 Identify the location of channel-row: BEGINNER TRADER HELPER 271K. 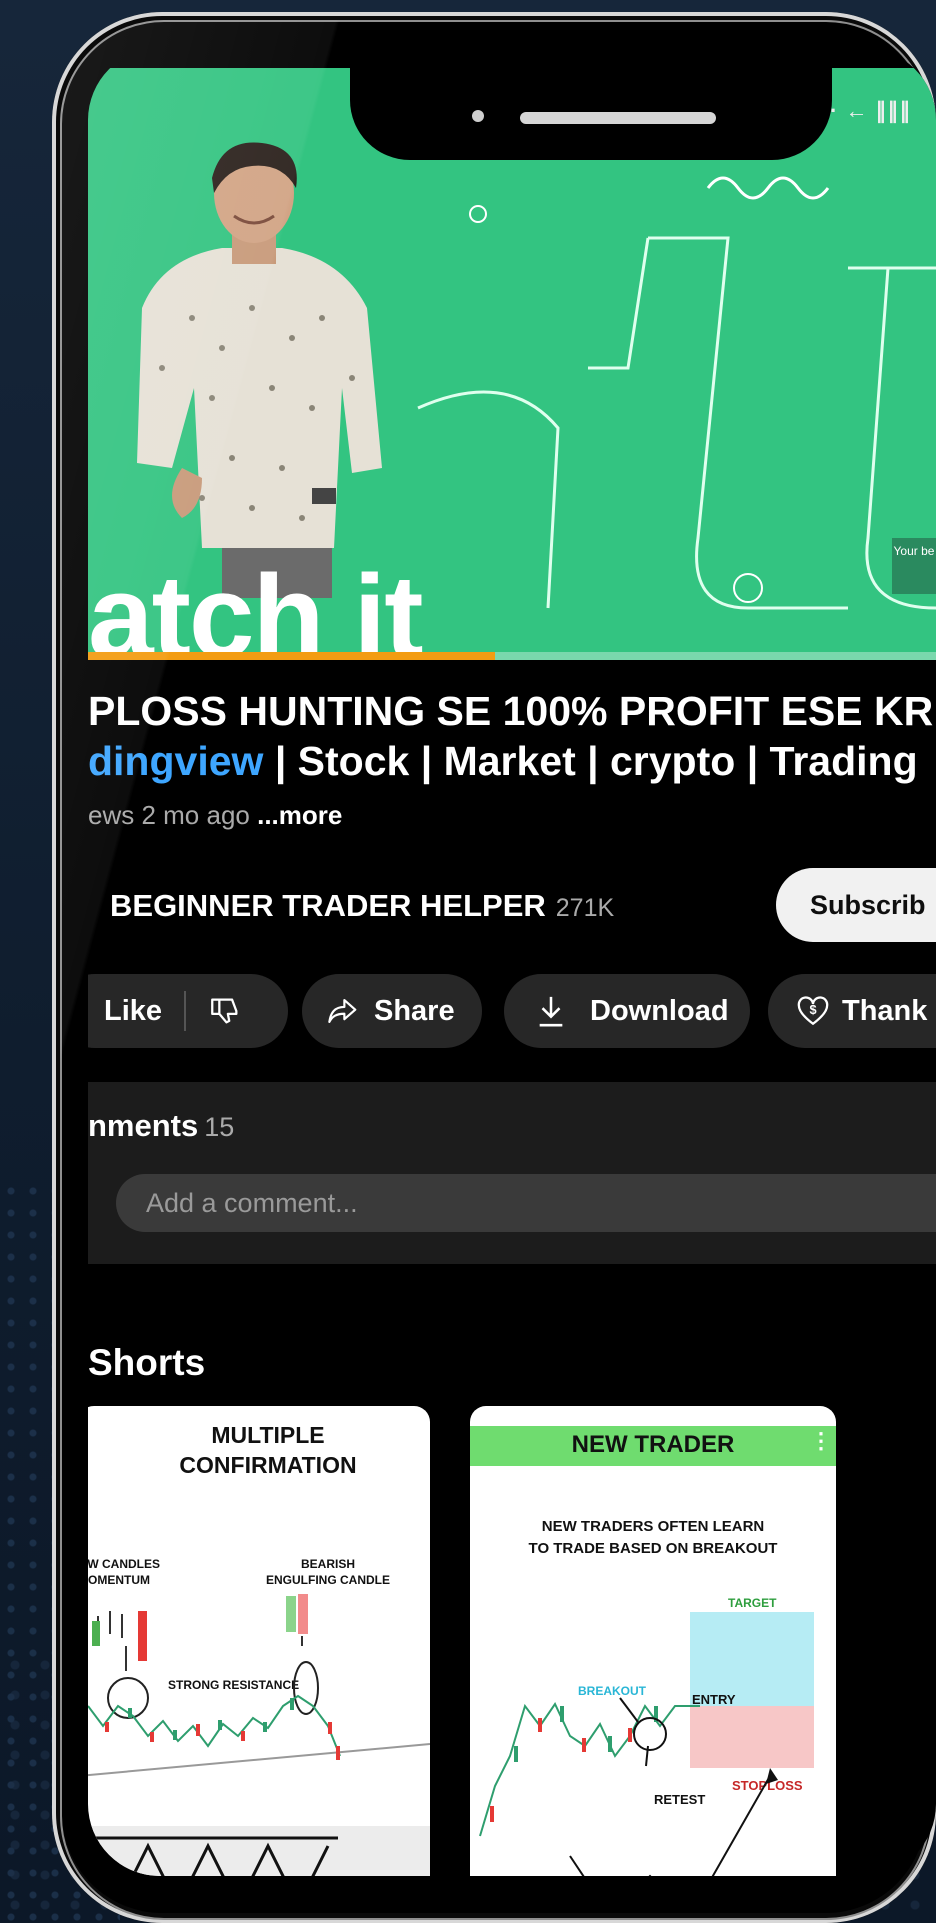
(362, 906).